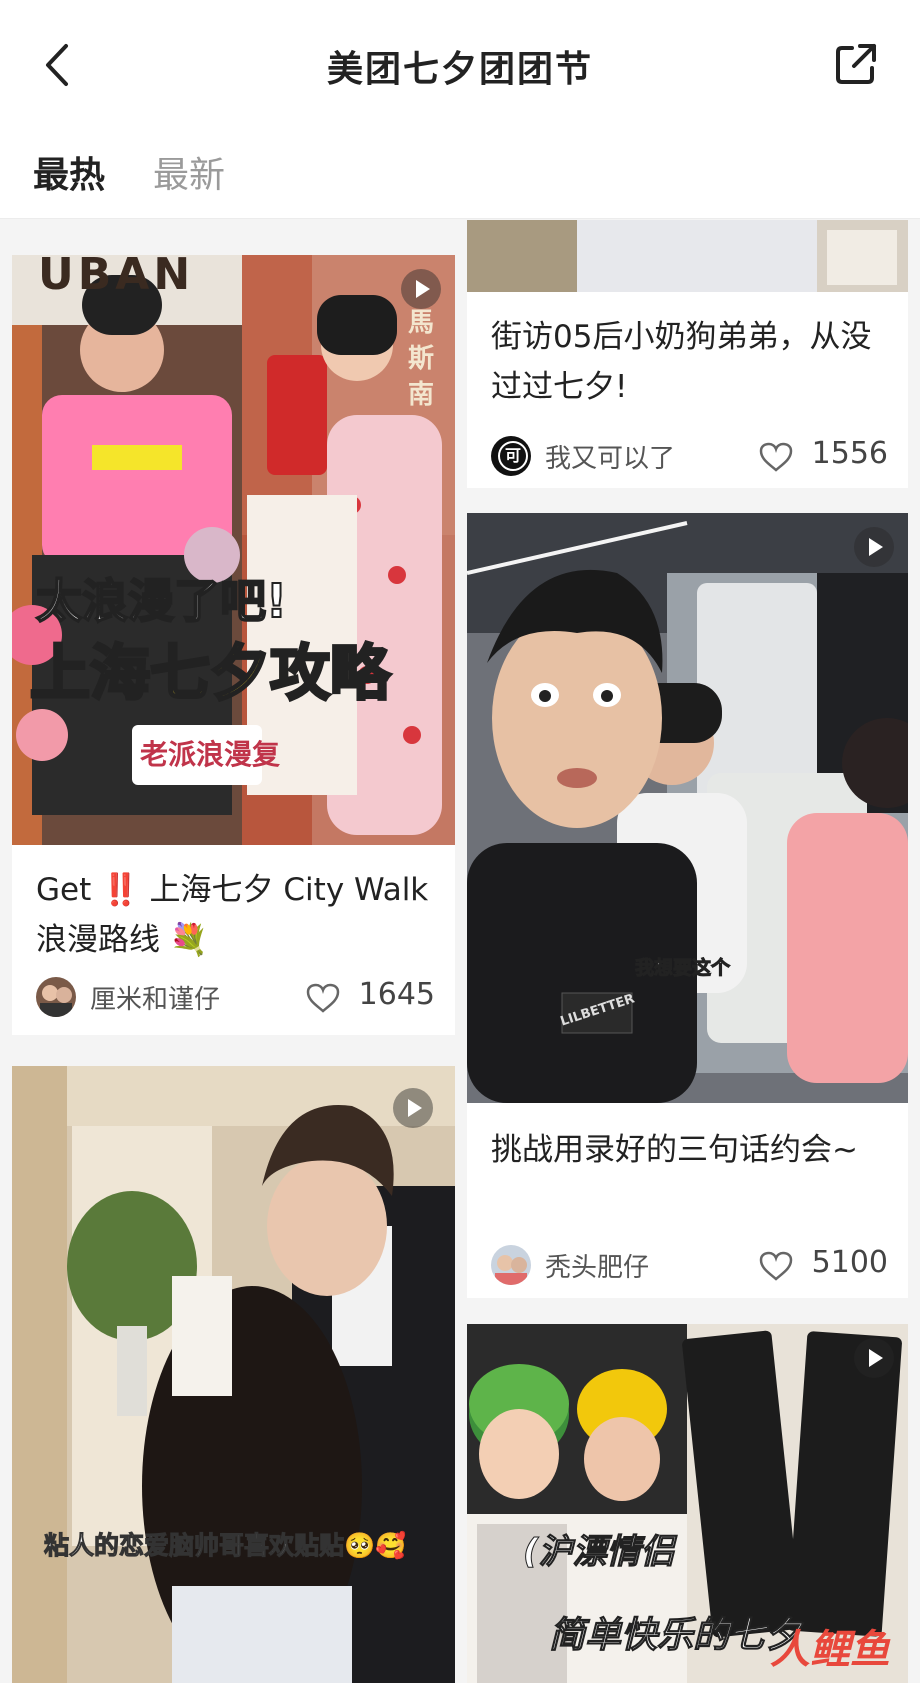 This screenshot has width=920, height=1683. I want to click on card-title: 街访05后小奶狗弟弟，从没过过七夕!, so click(689, 362).